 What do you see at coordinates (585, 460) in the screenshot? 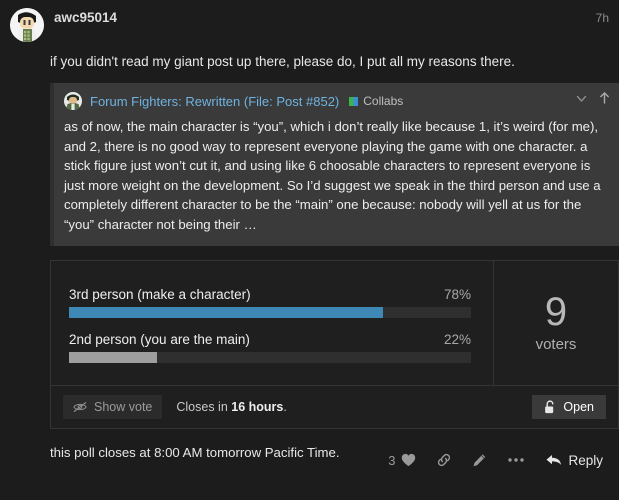
I see `reply-label: Reply` at bounding box center [585, 460].